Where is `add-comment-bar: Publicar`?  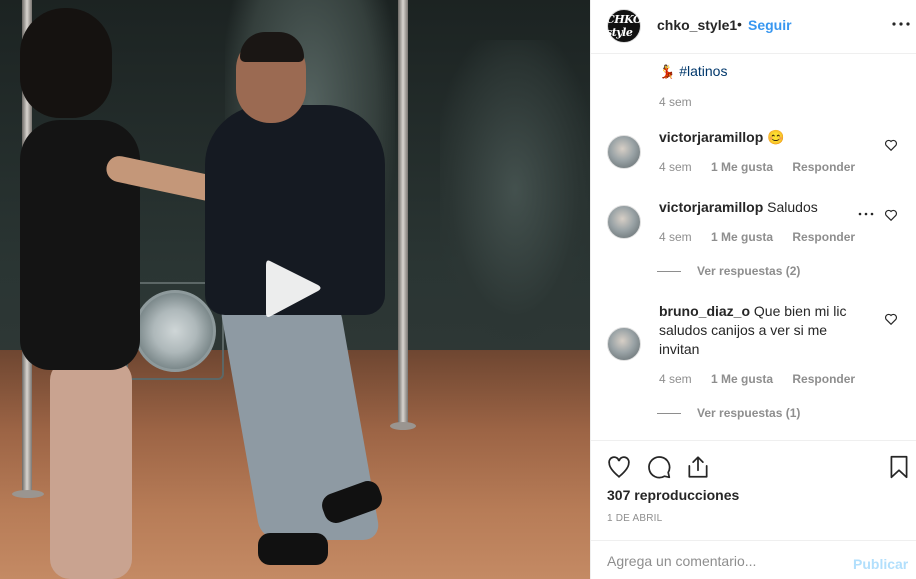 add-comment-bar: Publicar is located at coordinates (753, 559).